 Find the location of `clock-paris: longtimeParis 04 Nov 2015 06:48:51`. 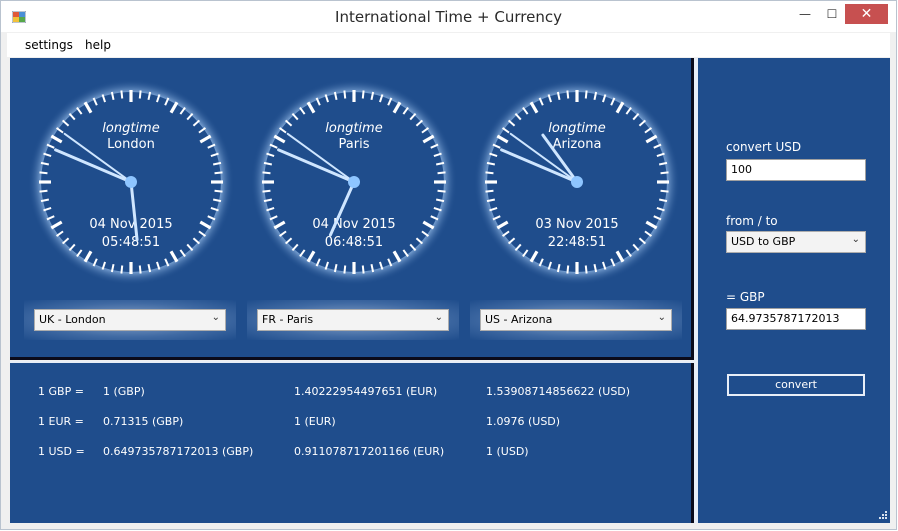

clock-paris: longtimeParis 04 Nov 2015 06:48:51 is located at coordinates (354, 182).